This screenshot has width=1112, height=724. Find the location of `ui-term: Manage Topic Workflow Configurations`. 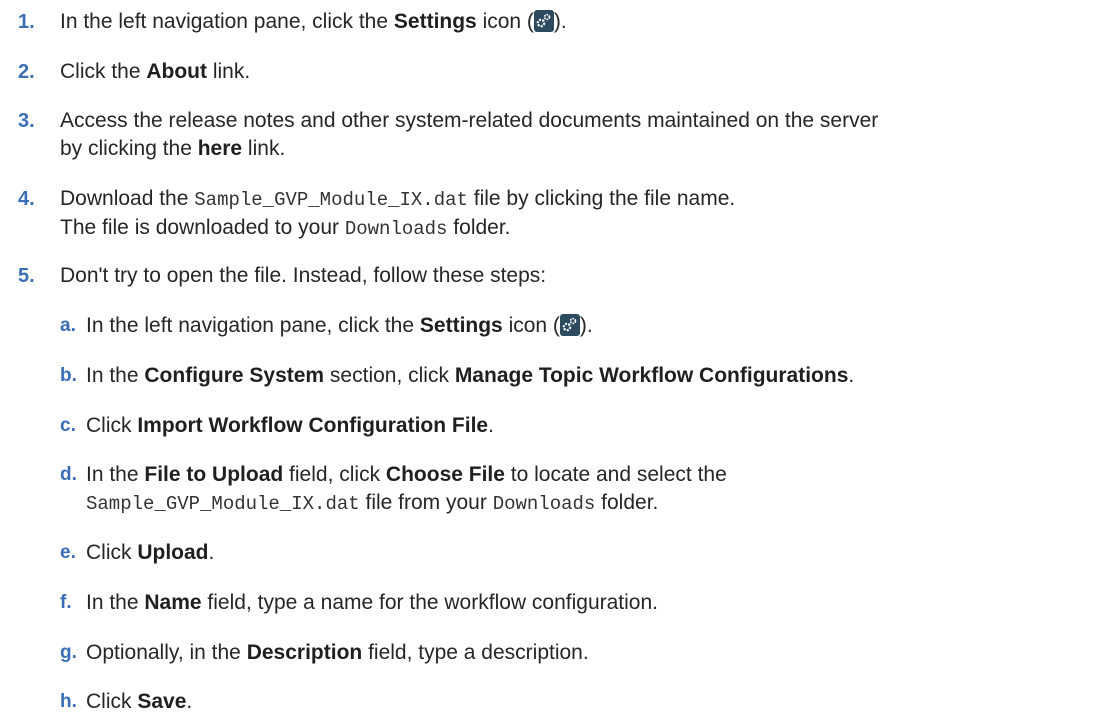

ui-term: Manage Topic Workflow Configurations is located at coordinates (651, 375).